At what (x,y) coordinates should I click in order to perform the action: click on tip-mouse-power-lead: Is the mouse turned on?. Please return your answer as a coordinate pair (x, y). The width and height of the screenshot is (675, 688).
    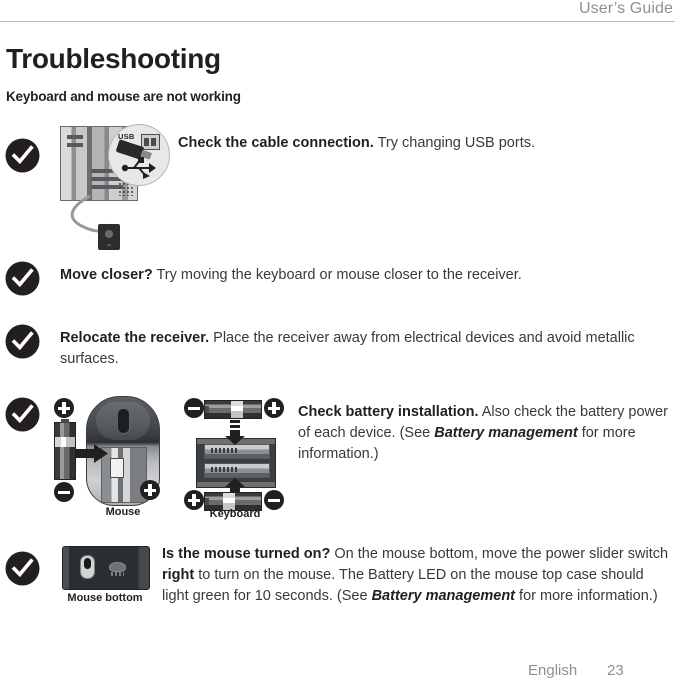
    Looking at the image, I should click on (246, 554).